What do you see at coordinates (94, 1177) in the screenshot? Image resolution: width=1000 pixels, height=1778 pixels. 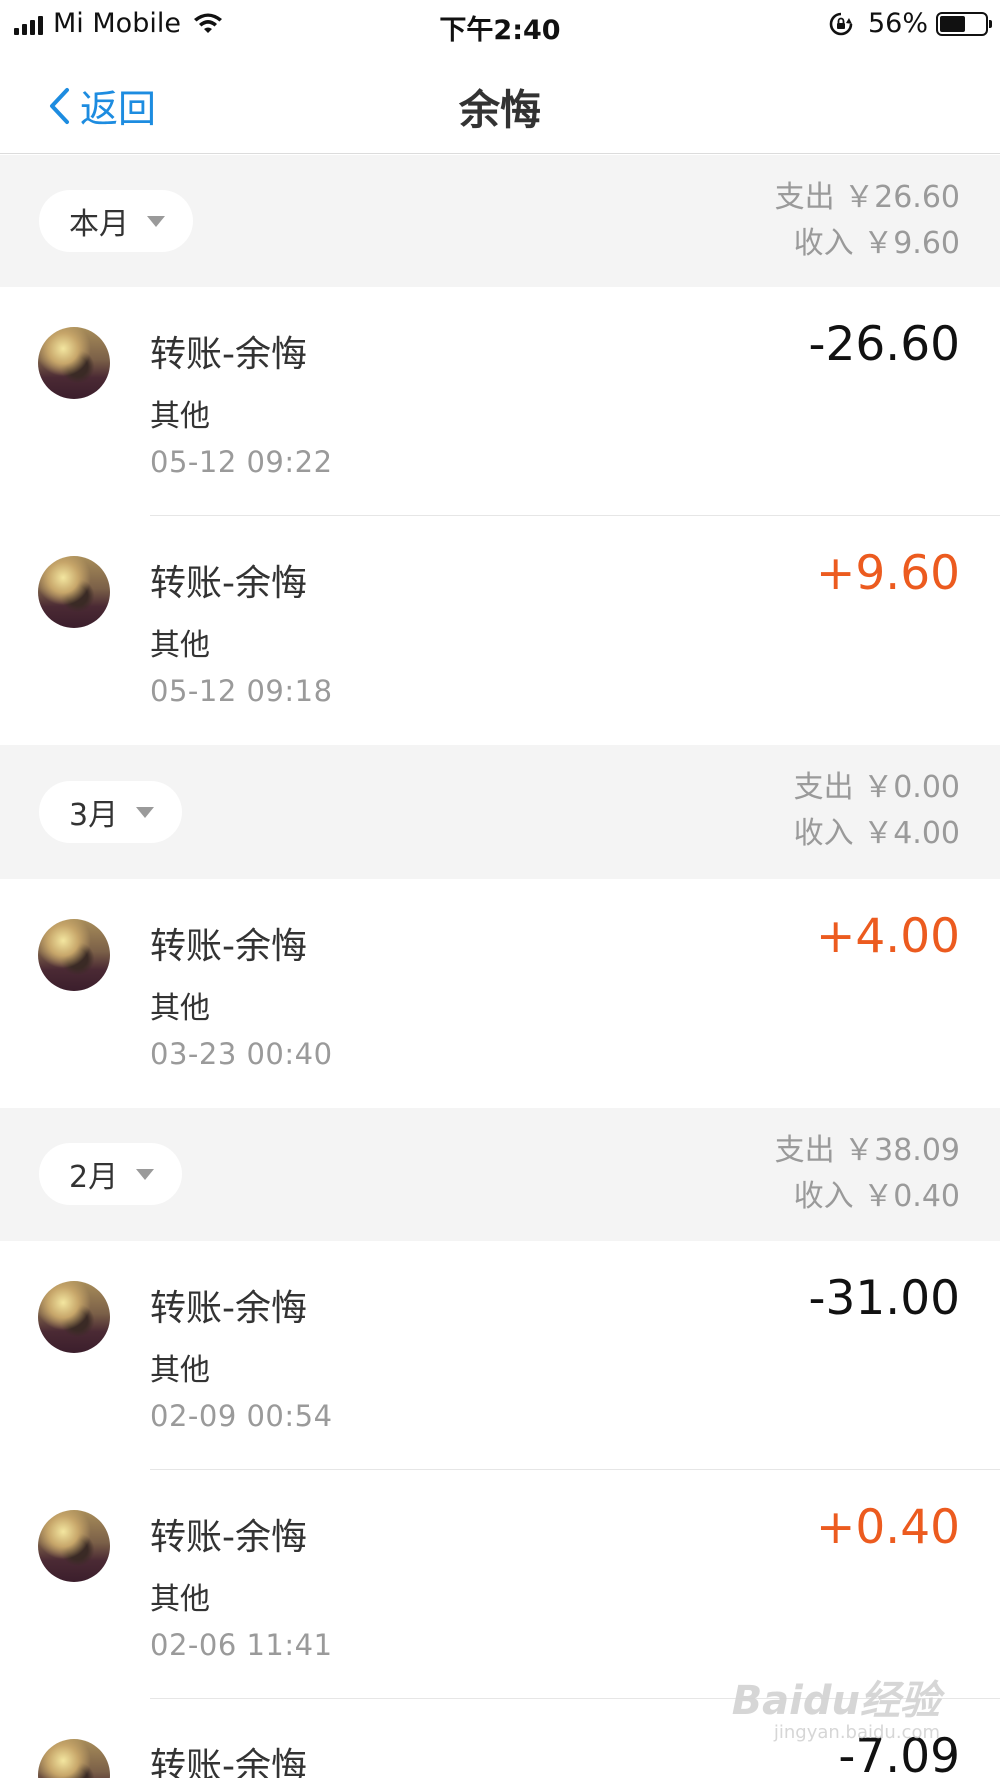 I see `month-label: 2月` at bounding box center [94, 1177].